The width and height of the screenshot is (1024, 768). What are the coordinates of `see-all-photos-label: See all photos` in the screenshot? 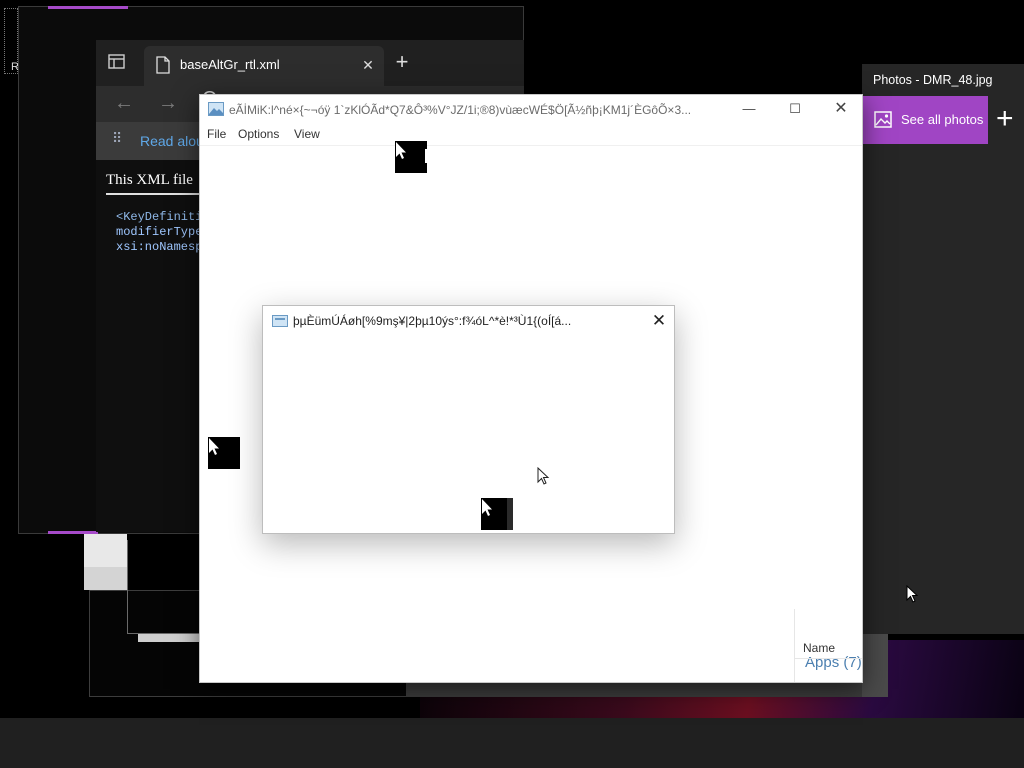 It's located at (942, 119).